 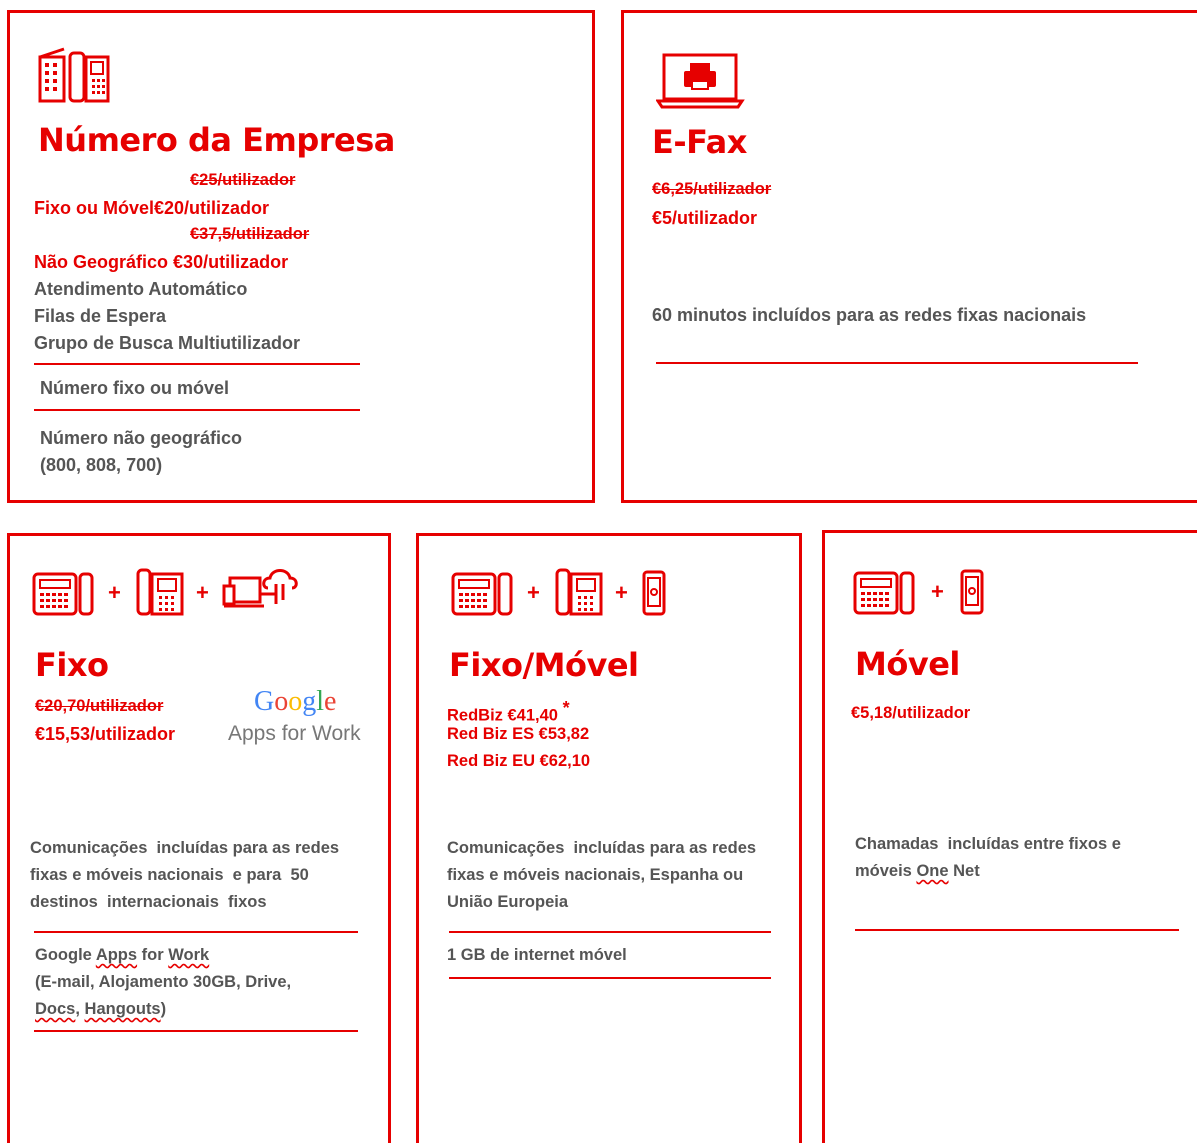 I want to click on price-row-fixo: Fixo ou Móvel€20/utilizador, so click(x=151, y=208).